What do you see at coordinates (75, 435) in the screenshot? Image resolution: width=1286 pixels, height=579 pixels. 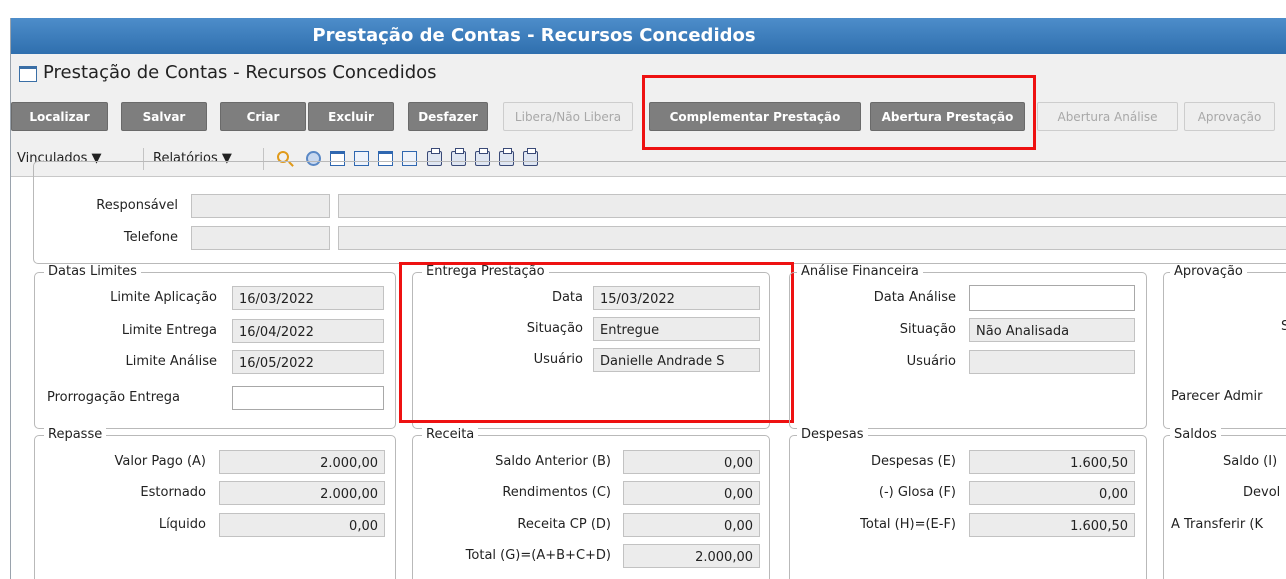 I see `repasse-title: Repasse` at bounding box center [75, 435].